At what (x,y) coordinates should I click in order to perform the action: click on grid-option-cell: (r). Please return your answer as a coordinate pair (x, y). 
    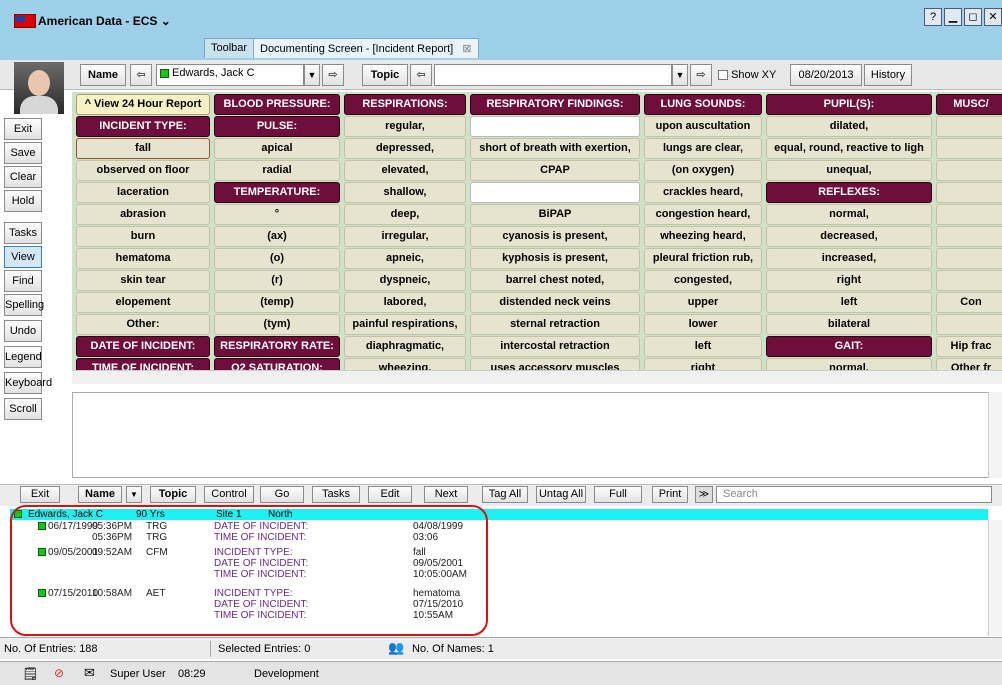
    Looking at the image, I should click on (277, 280).